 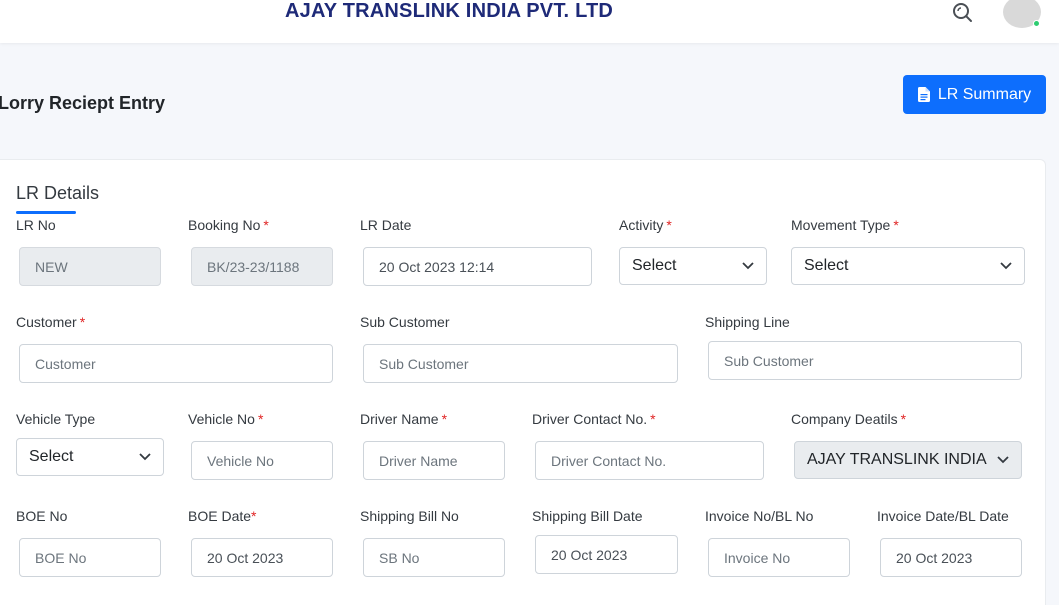 What do you see at coordinates (409, 516) in the screenshot?
I see `shipping-bill-no-label: Shipping Bill No` at bounding box center [409, 516].